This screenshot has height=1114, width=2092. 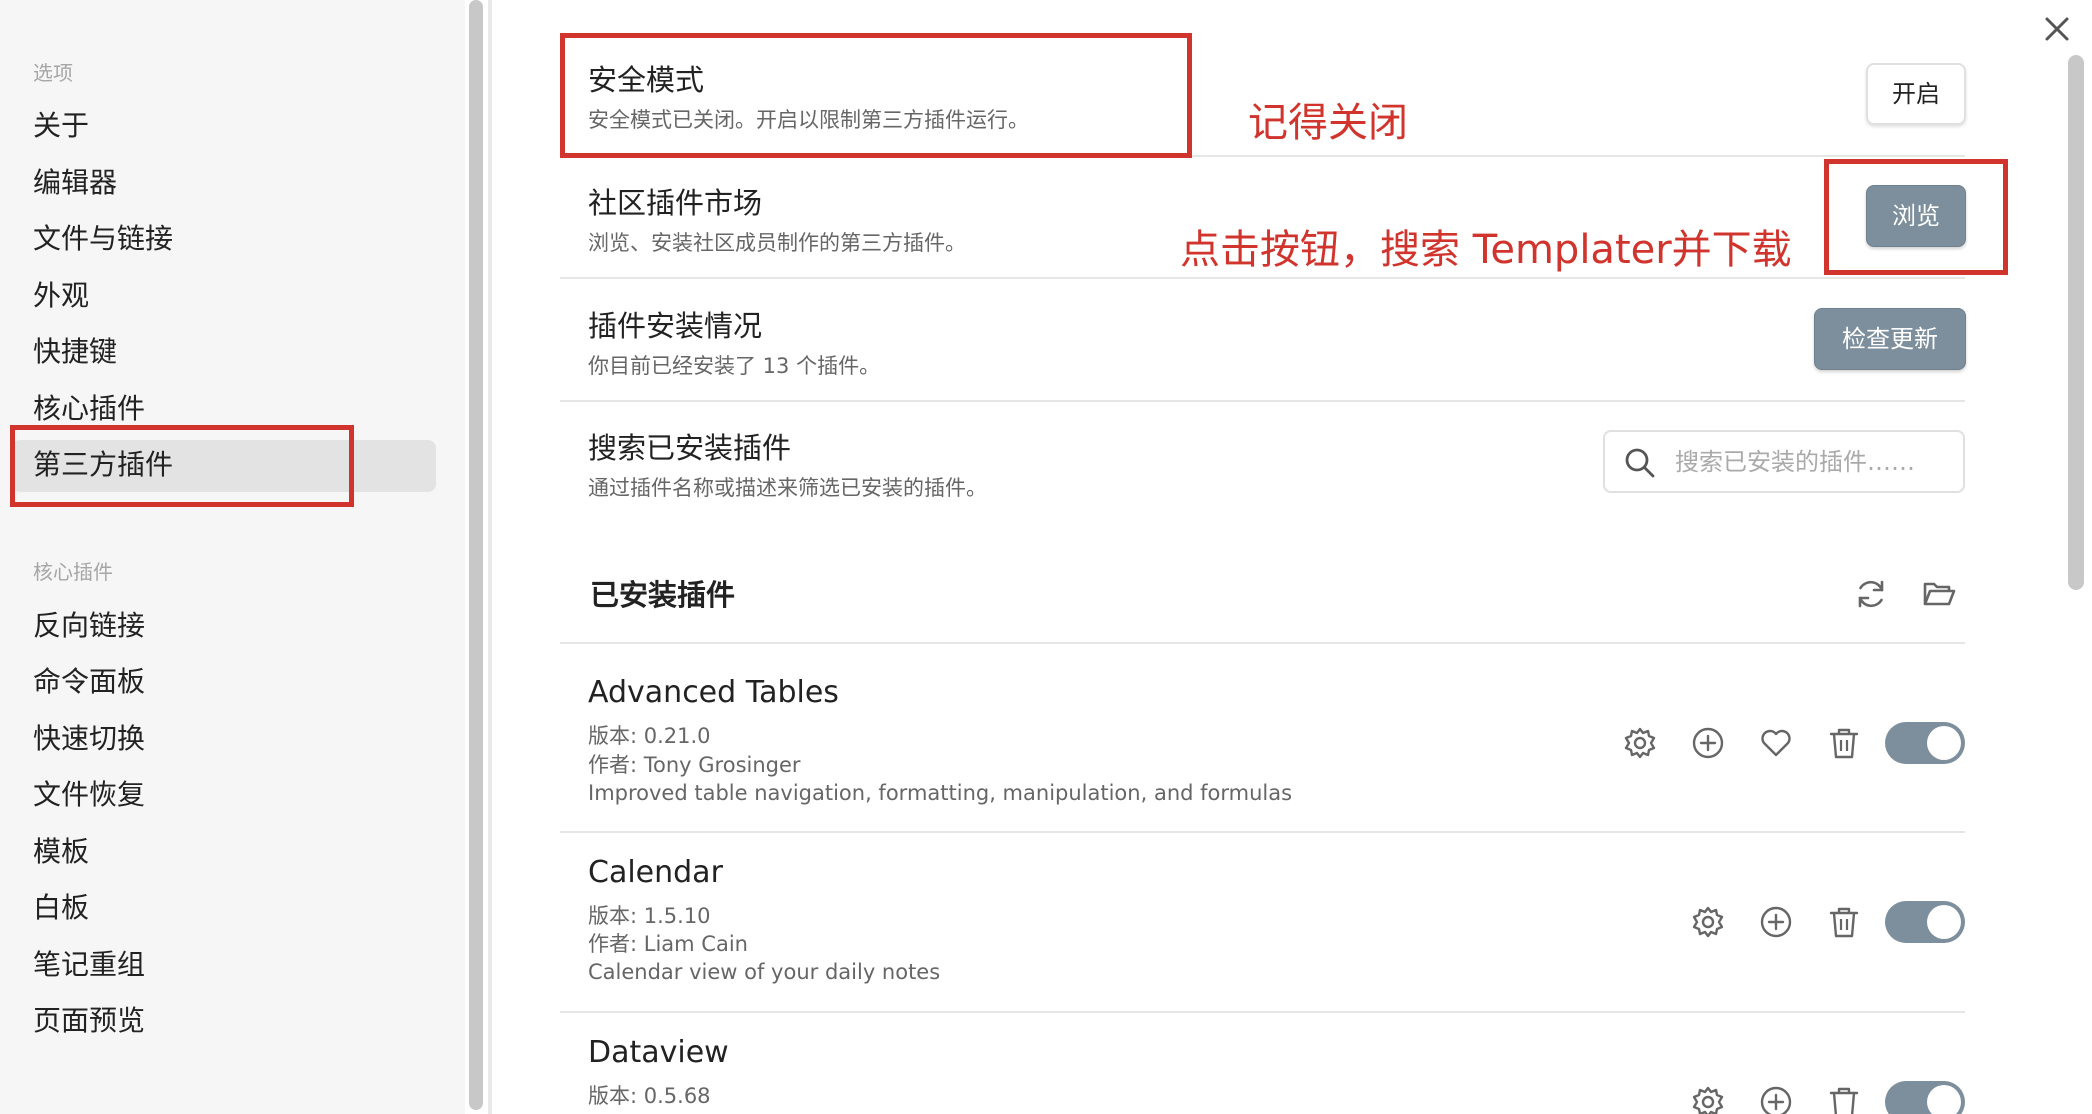 What do you see at coordinates (89, 965) in the screenshot?
I see `sidebar-item-note-composer: 笔记重组` at bounding box center [89, 965].